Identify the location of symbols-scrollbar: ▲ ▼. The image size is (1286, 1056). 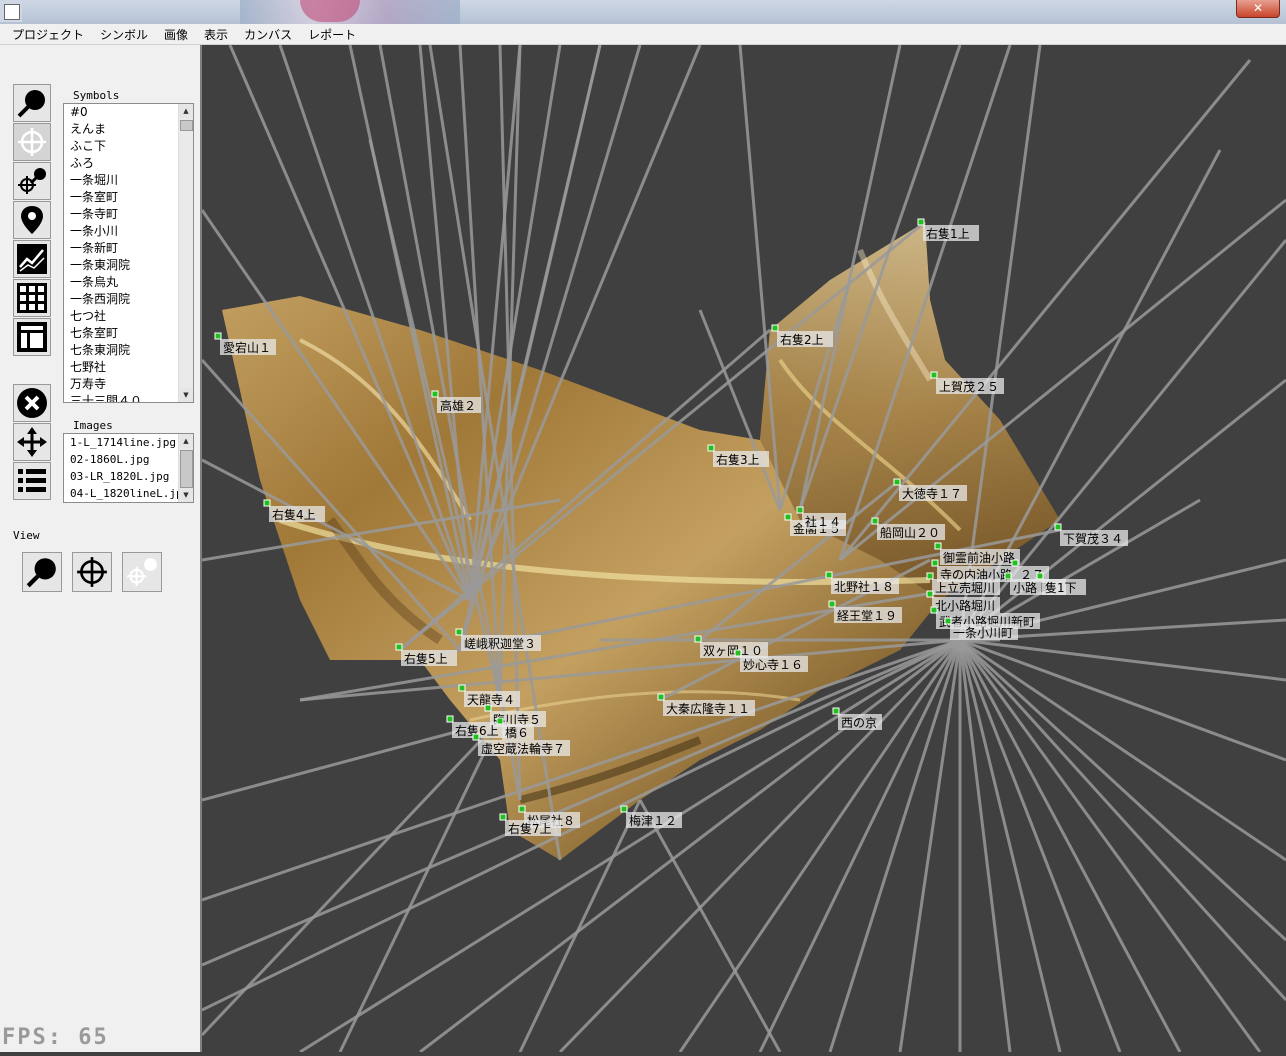
(185, 253).